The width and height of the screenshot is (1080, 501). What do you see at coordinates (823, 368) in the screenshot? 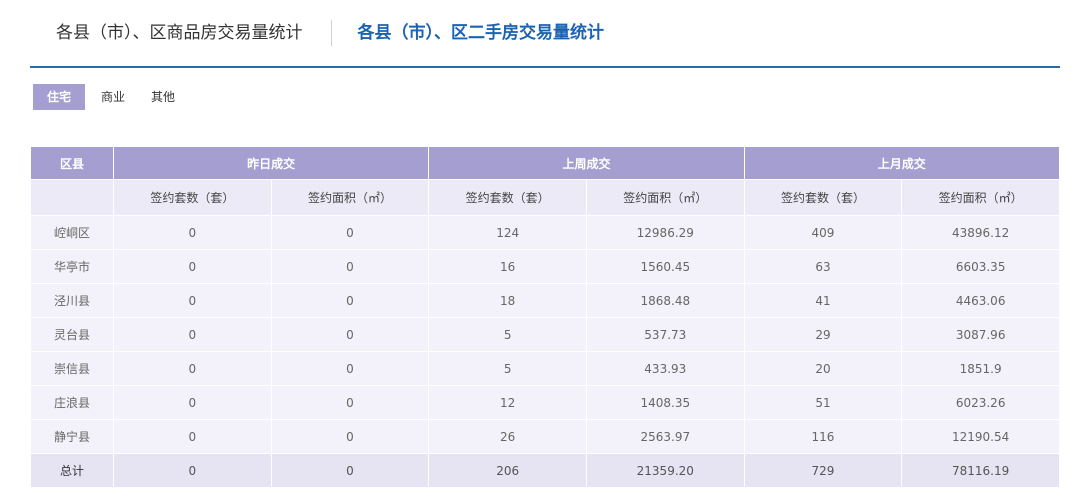
I see `value-cell: 20` at bounding box center [823, 368].